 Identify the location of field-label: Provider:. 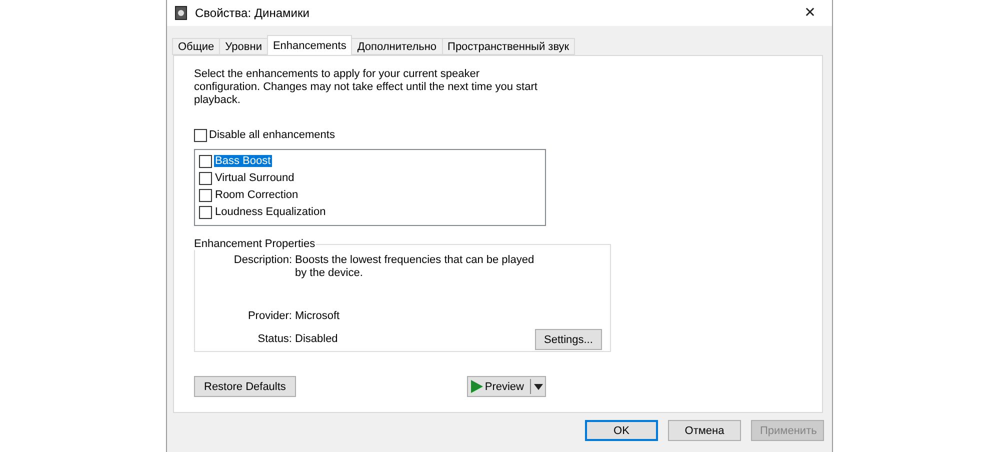
(269, 316).